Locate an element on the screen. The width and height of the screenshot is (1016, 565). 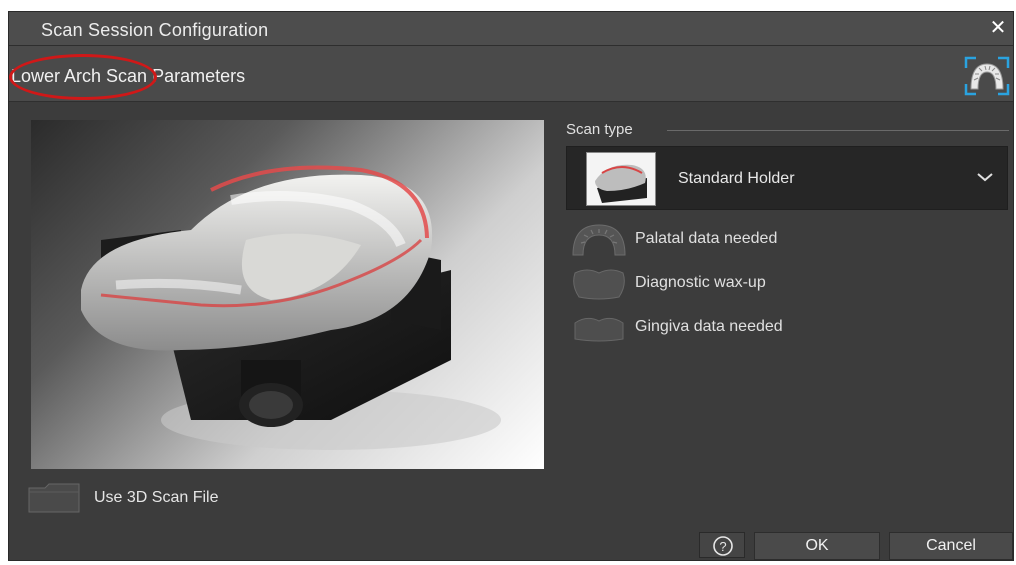
use-3d-scan-file-label: Use 3D Scan File is located at coordinates (156, 497).